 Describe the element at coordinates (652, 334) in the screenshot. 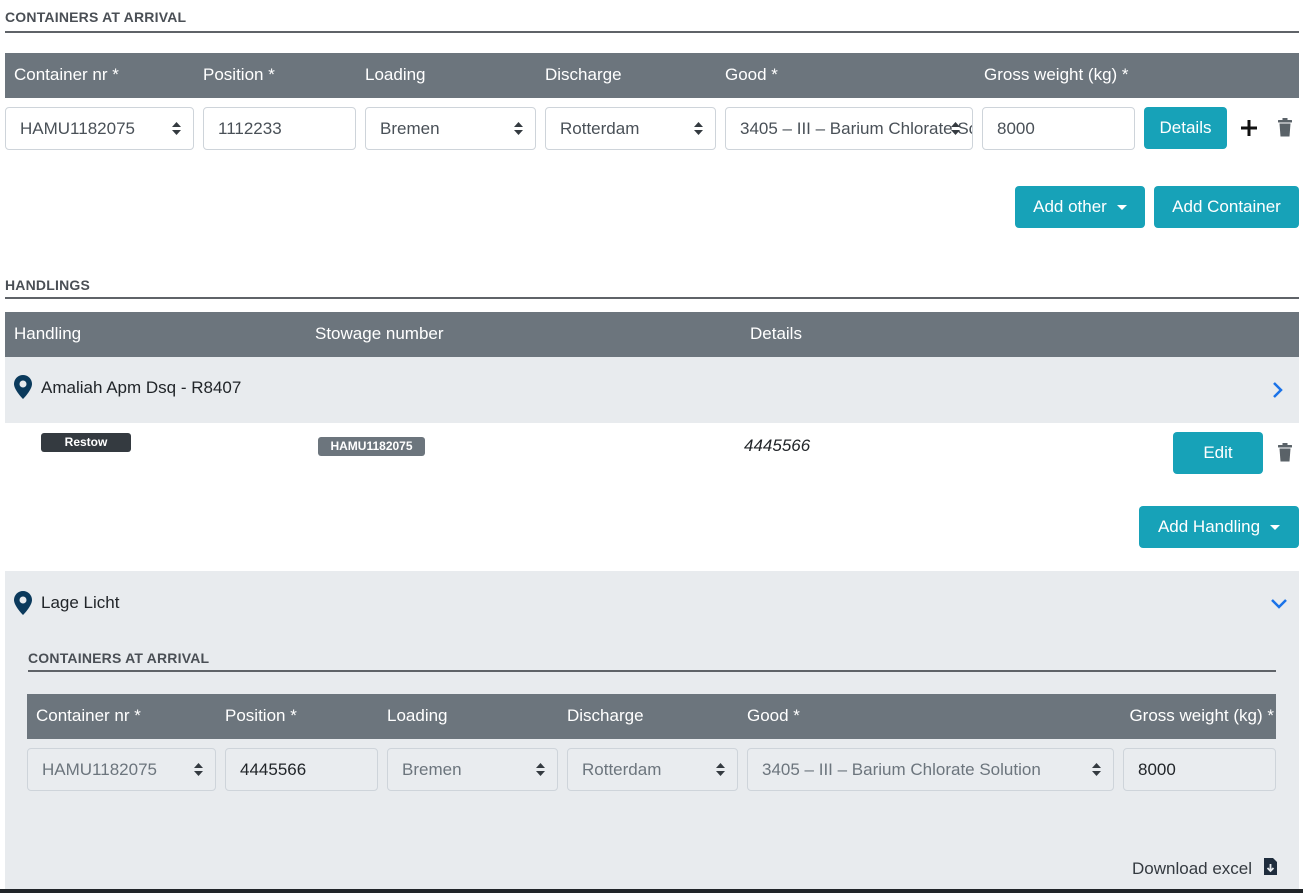

I see `handlings-table-header: Handling Stowage number Details` at that location.